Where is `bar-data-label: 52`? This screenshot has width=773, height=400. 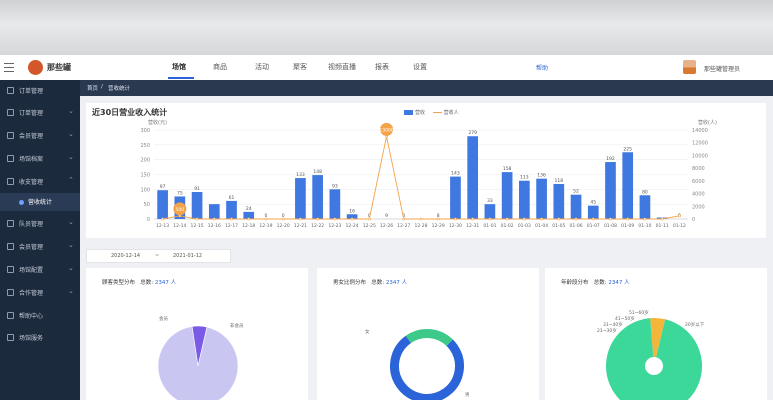 bar-data-label: 52 is located at coordinates (576, 192).